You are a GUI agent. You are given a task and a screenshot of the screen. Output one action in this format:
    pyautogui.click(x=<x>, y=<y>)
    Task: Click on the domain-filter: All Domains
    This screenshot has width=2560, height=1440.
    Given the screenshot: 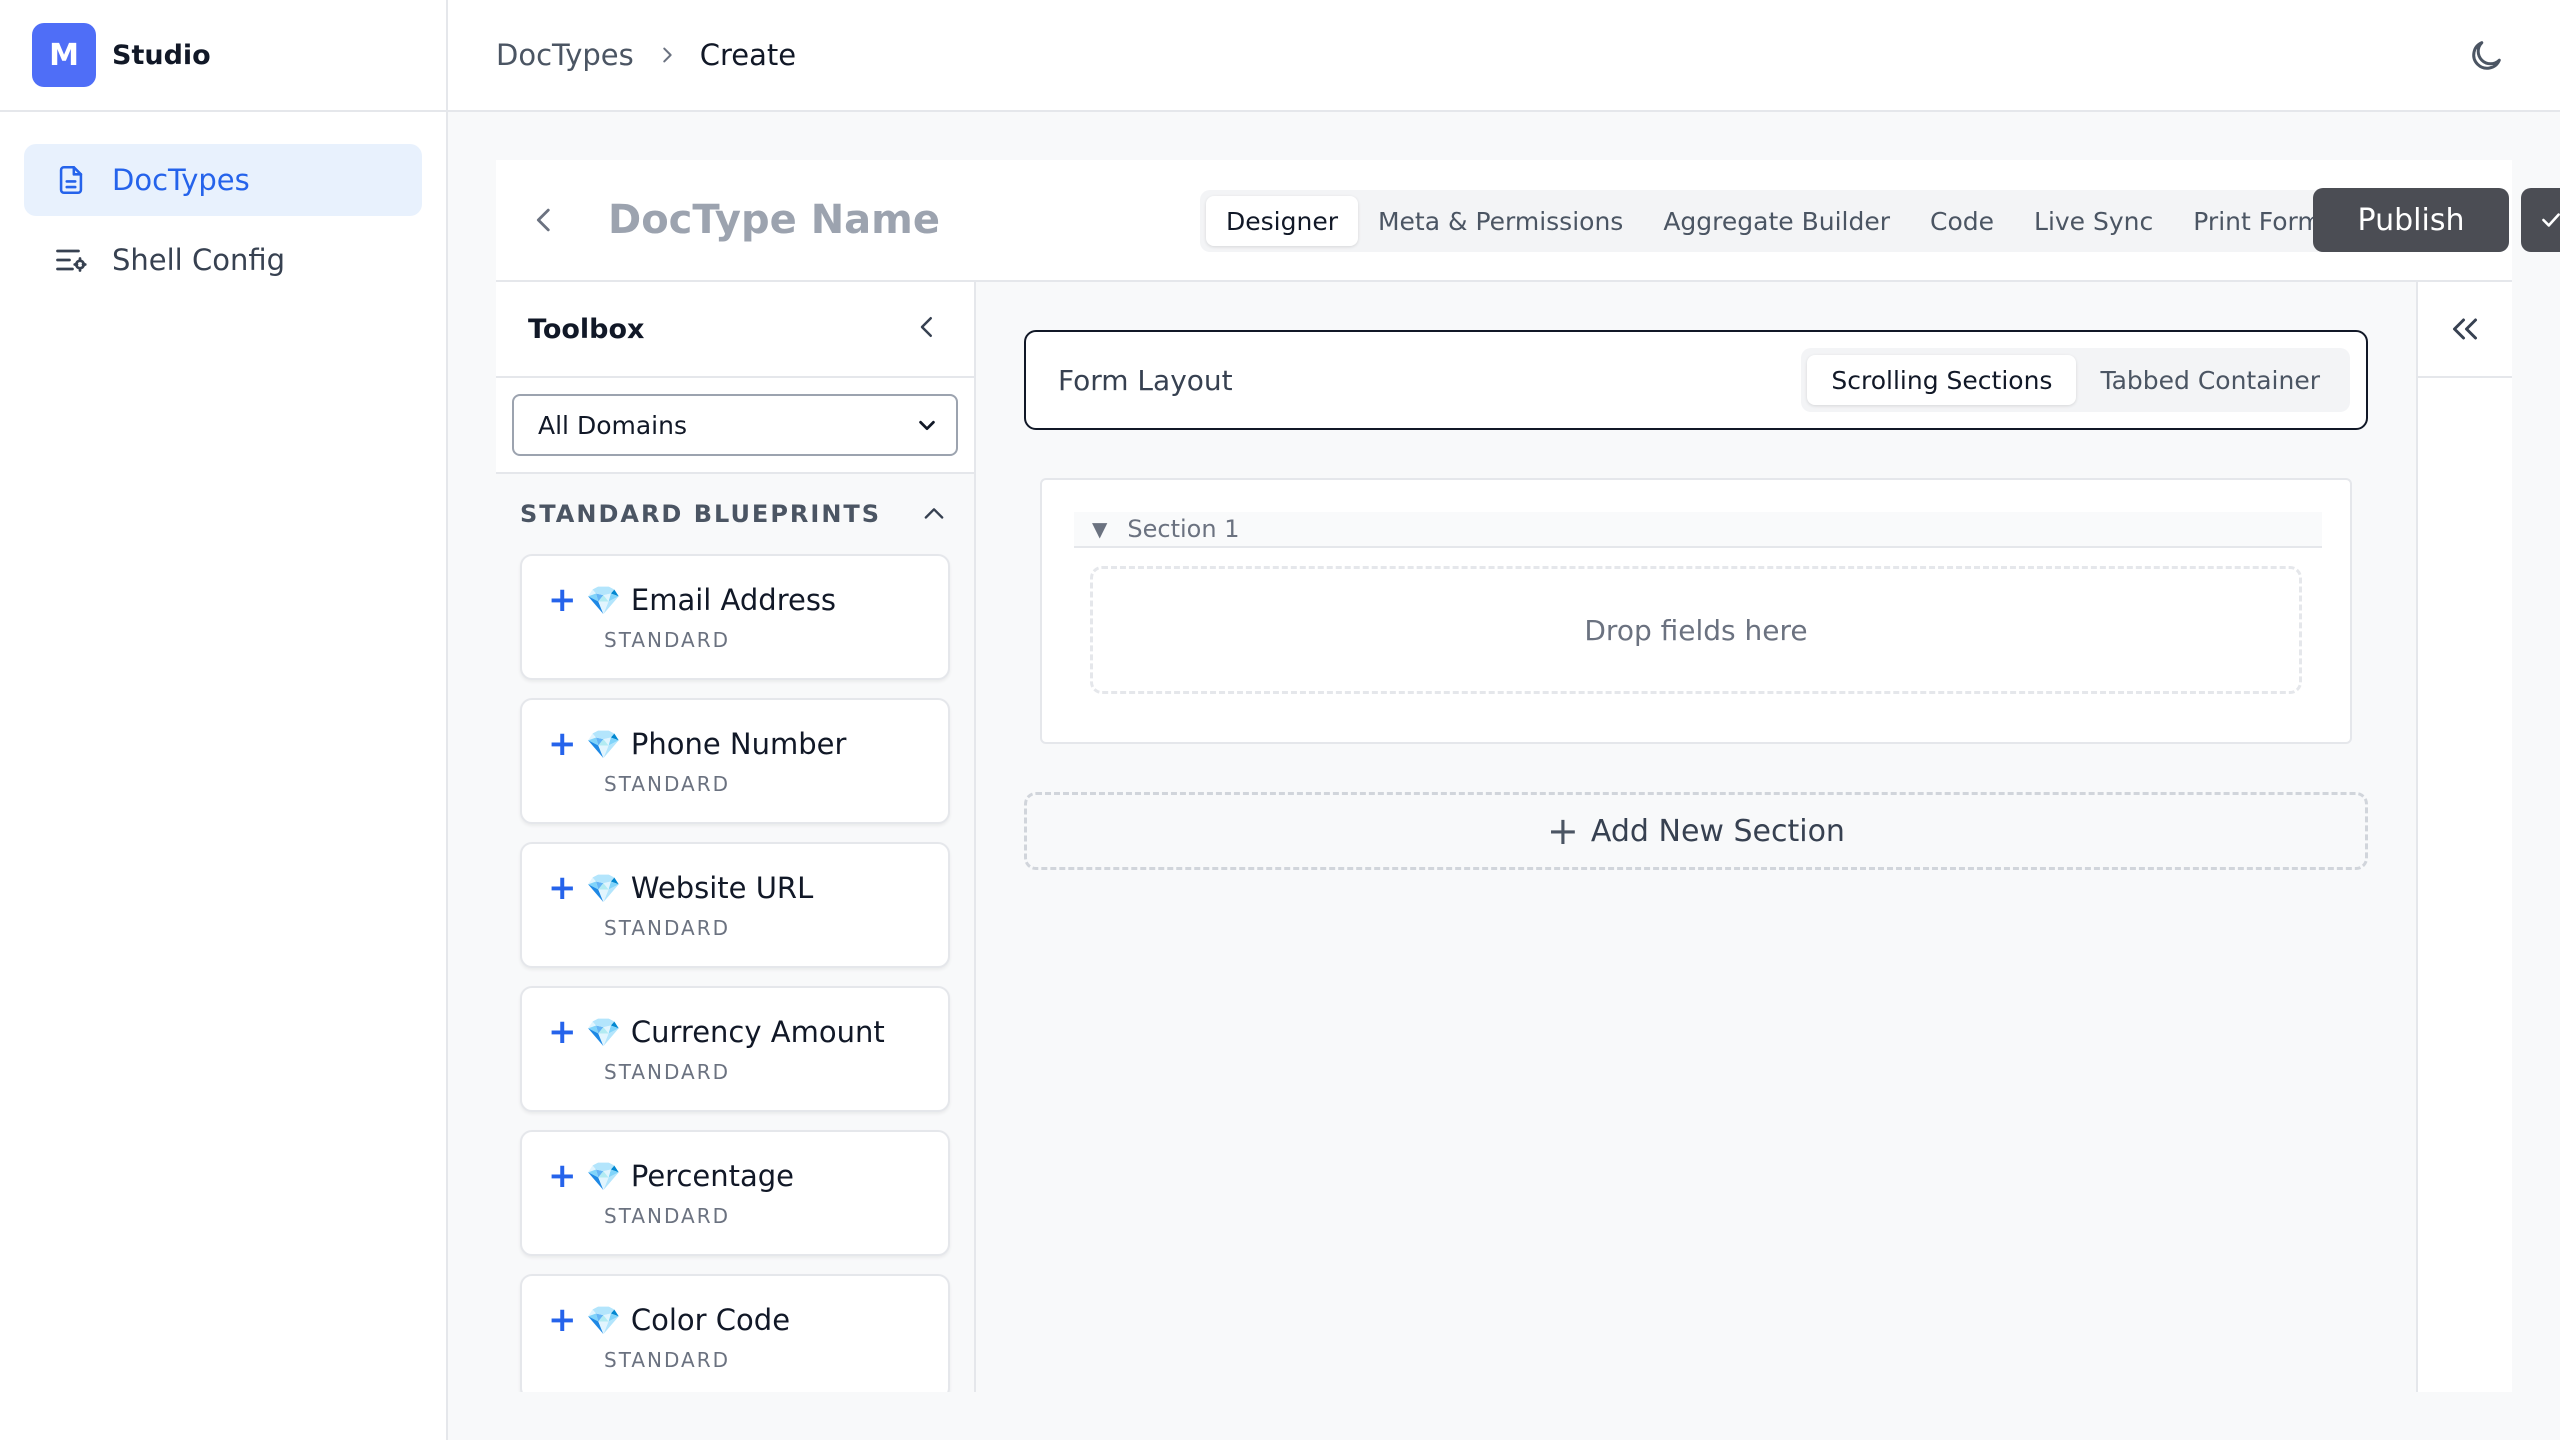 What is the action you would take?
    pyautogui.click(x=735, y=426)
    